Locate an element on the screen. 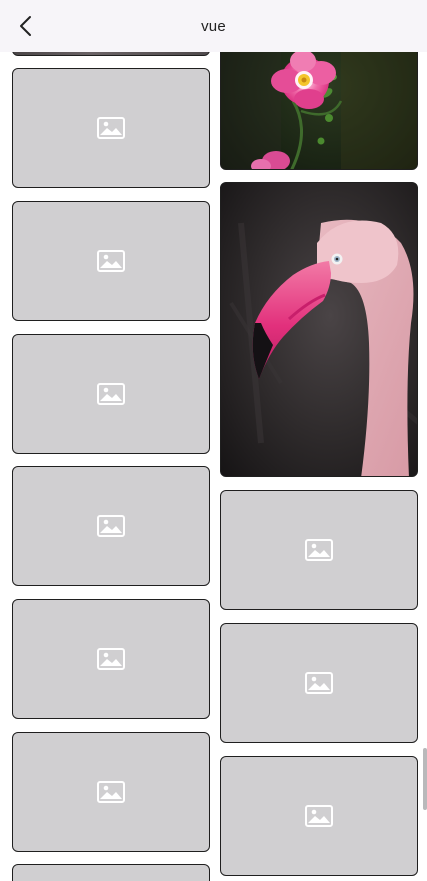 This screenshot has height=881, width=427. top-app-bar: vue is located at coordinates (213, 26).